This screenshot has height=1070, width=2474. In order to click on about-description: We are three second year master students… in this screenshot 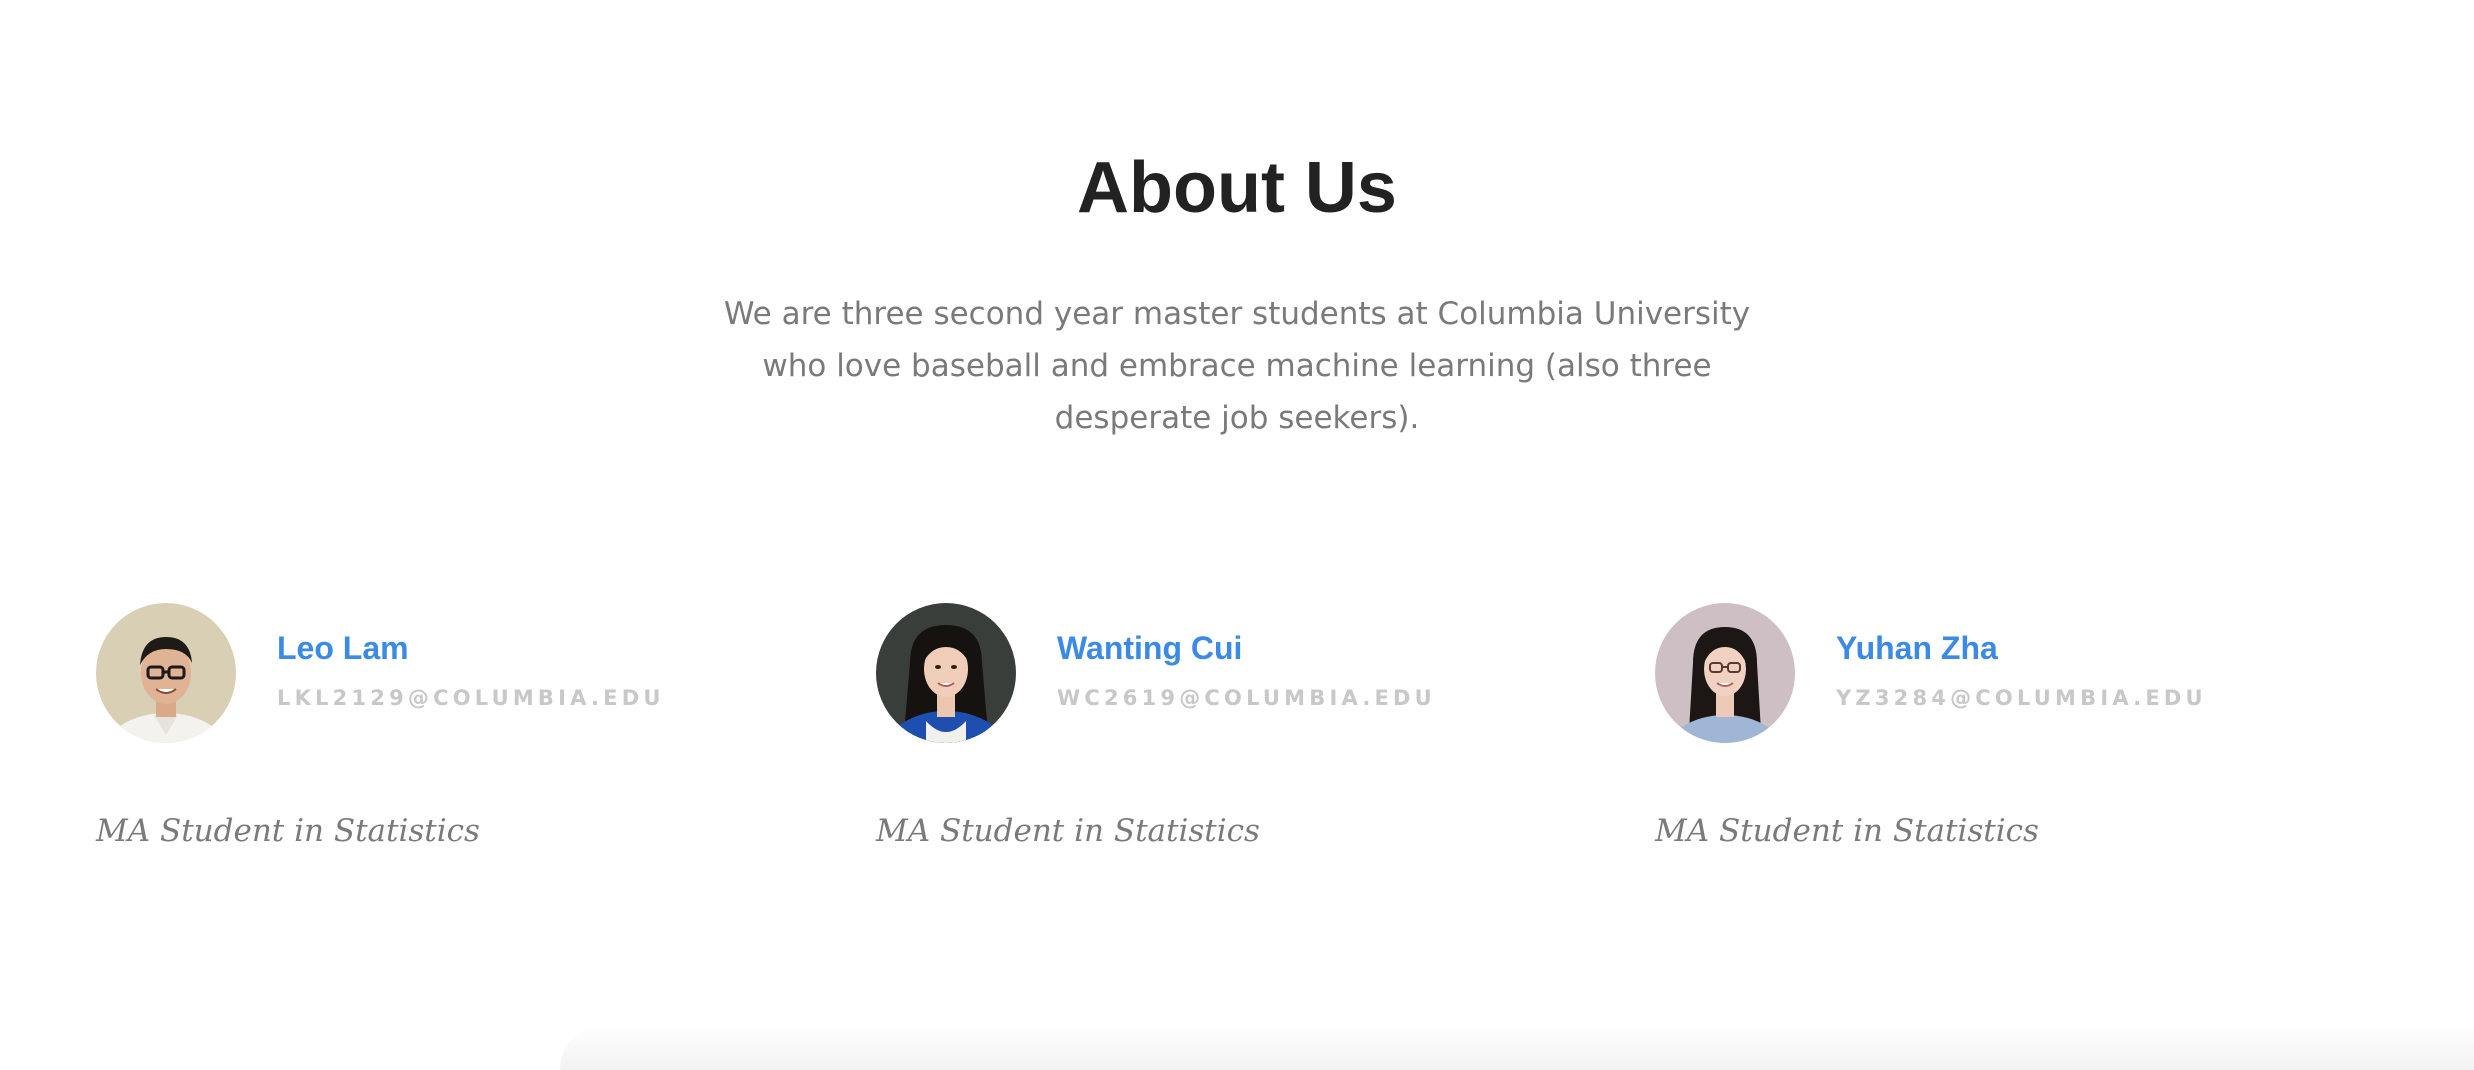, I will do `click(1237, 366)`.